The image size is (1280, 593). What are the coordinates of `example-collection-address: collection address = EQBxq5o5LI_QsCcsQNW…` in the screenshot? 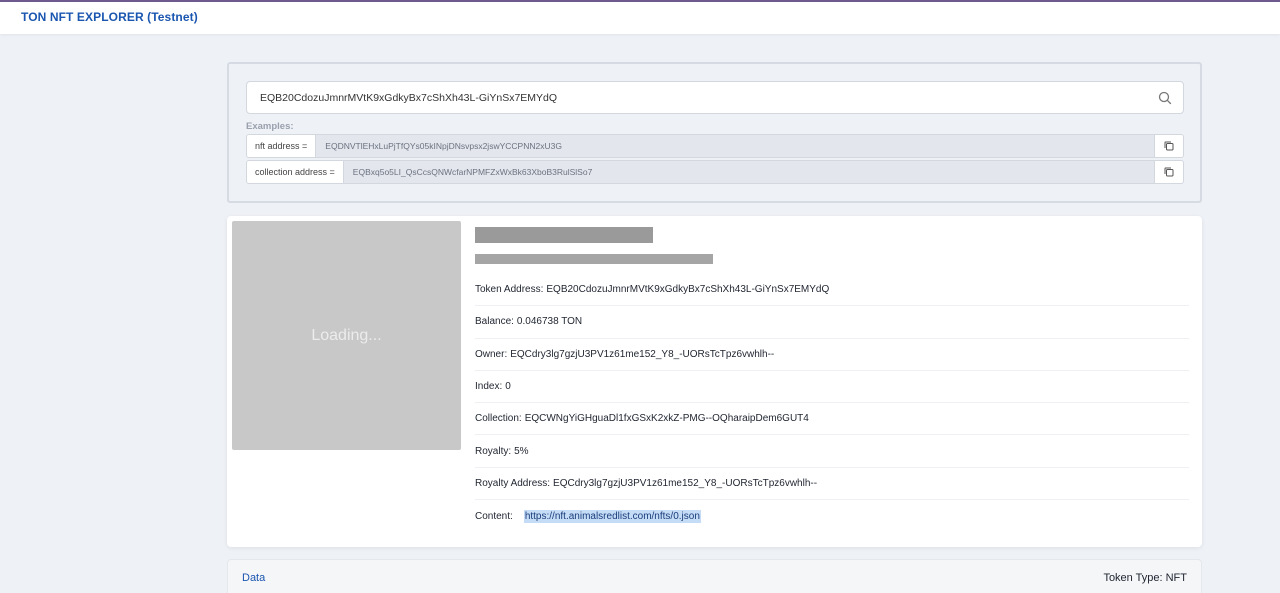 It's located at (715, 172).